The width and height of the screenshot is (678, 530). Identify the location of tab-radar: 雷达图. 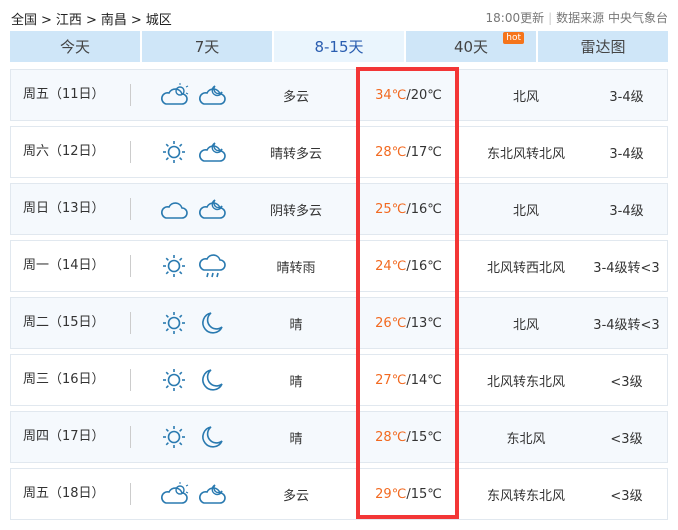
(603, 46).